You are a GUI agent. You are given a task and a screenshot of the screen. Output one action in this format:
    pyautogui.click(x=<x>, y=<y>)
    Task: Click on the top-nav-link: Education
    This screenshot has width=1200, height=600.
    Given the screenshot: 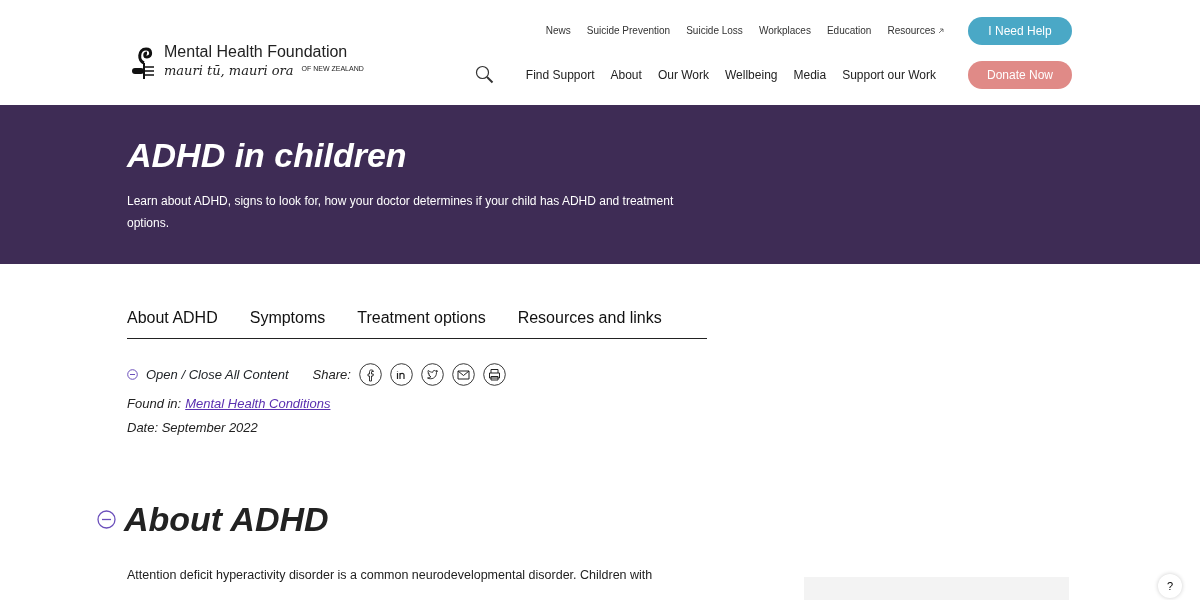 What is the action you would take?
    pyautogui.click(x=849, y=30)
    